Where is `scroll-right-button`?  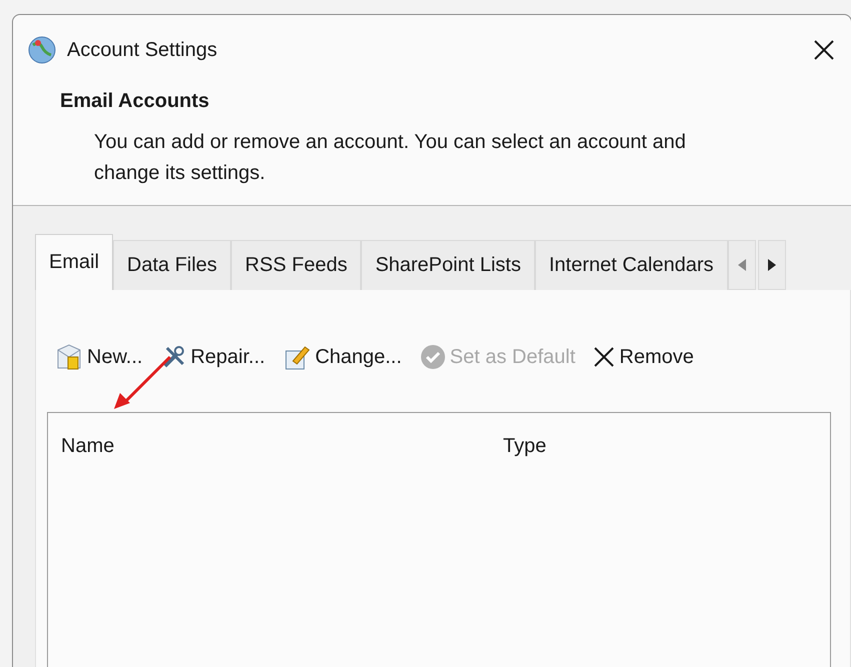 scroll-right-button is located at coordinates (772, 265).